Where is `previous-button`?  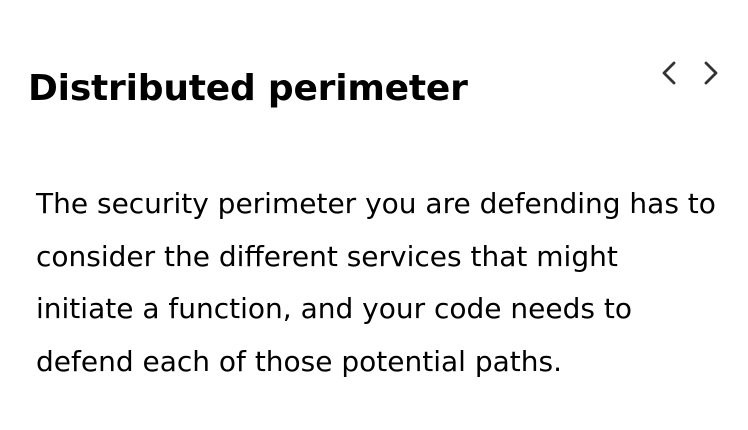 previous-button is located at coordinates (669, 73).